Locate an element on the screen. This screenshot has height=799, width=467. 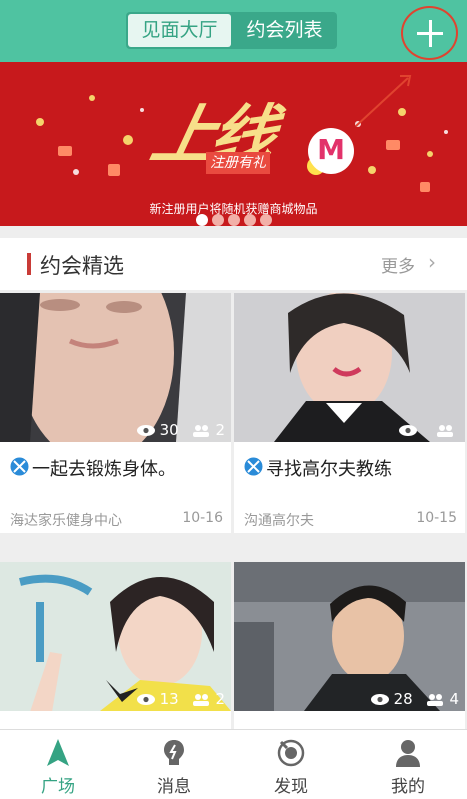
nav-item-messages: 消息 is located at coordinates (174, 764).